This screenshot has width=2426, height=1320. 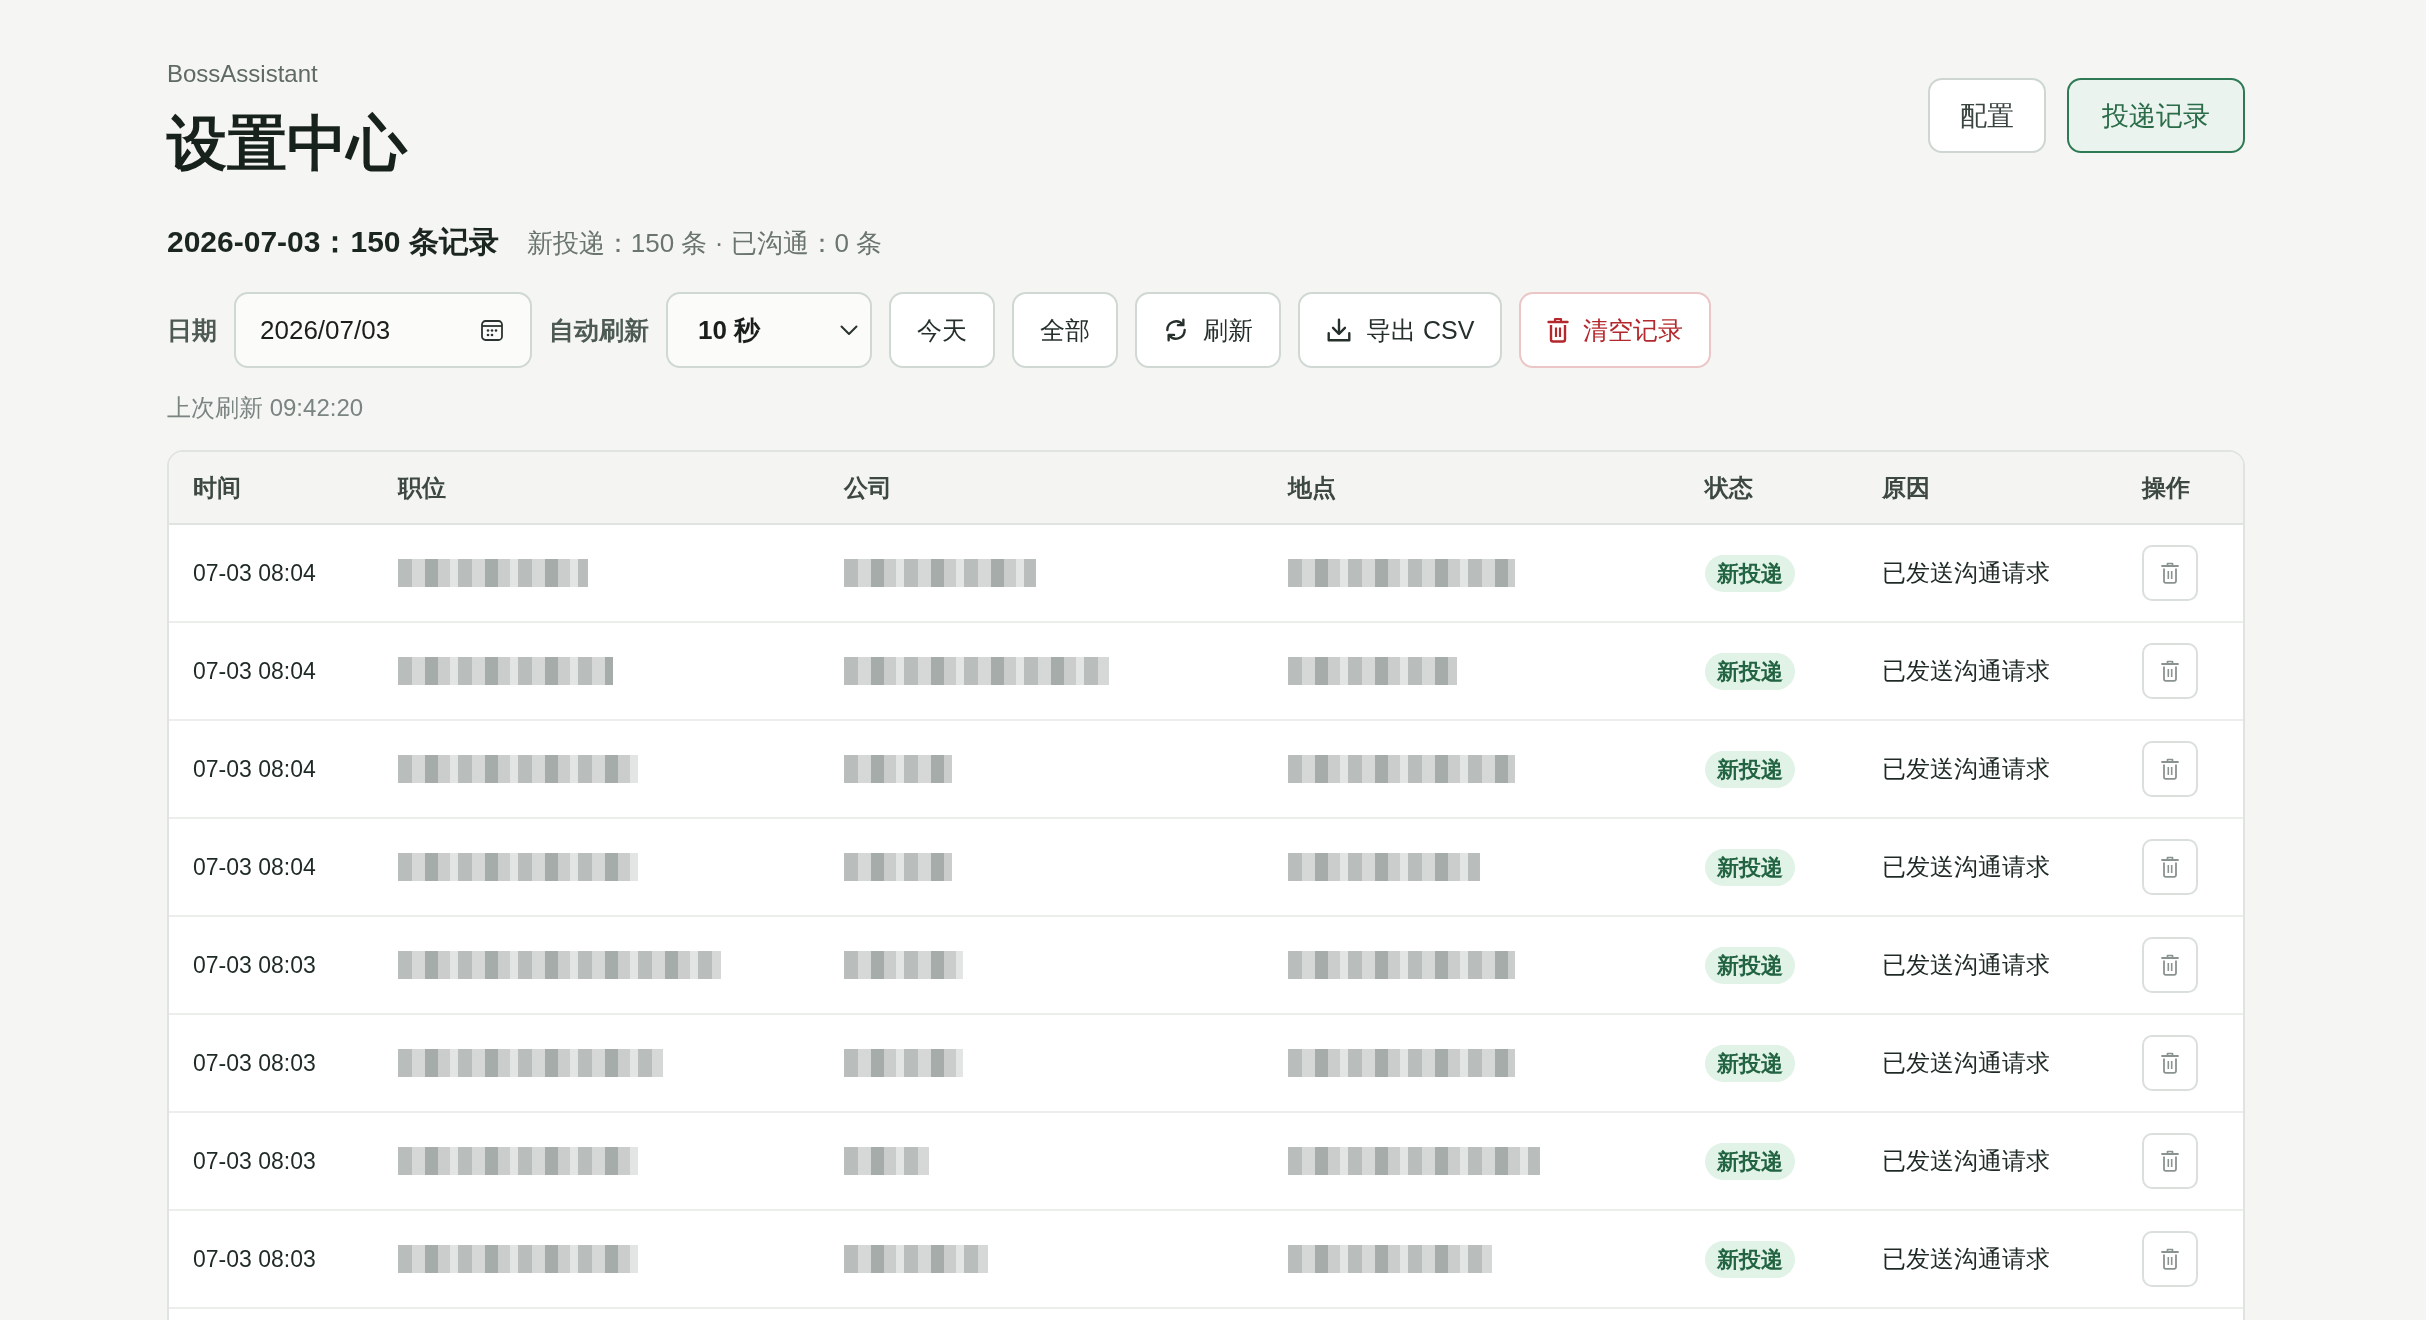 What do you see at coordinates (2166, 487) in the screenshot?
I see `column-header: 操作` at bounding box center [2166, 487].